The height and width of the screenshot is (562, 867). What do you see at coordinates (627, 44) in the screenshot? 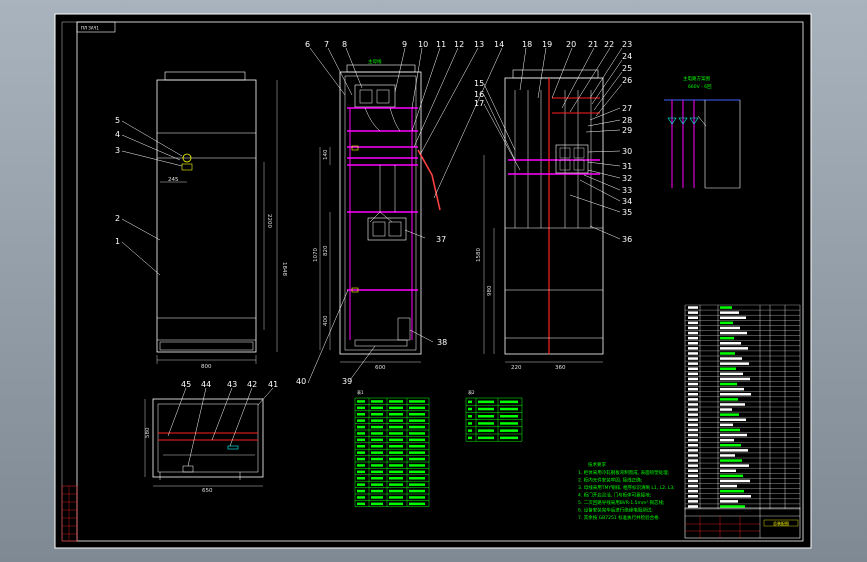
I see `callout-23: 23` at bounding box center [627, 44].